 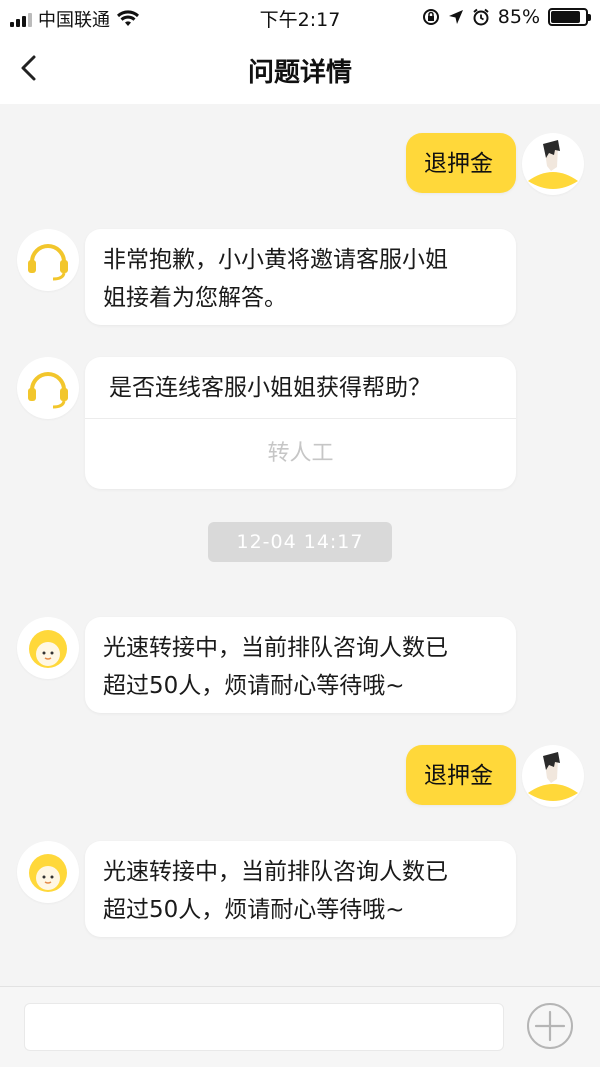 I want to click on plus-circle-icon, so click(x=550, y=1026).